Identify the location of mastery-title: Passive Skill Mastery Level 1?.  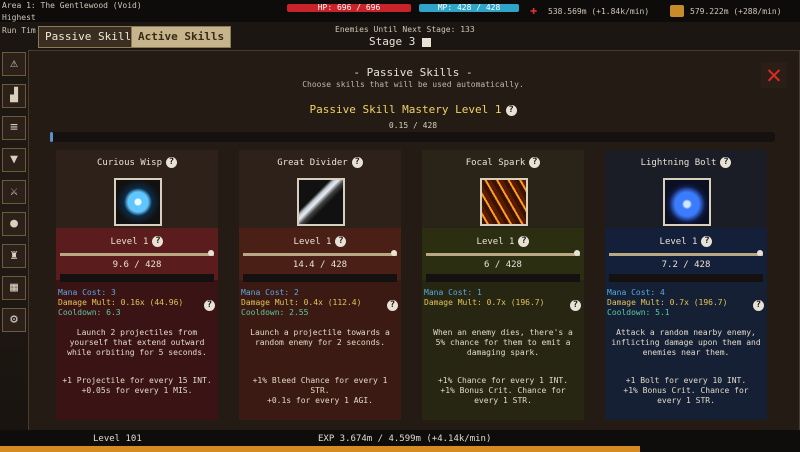
(413, 109).